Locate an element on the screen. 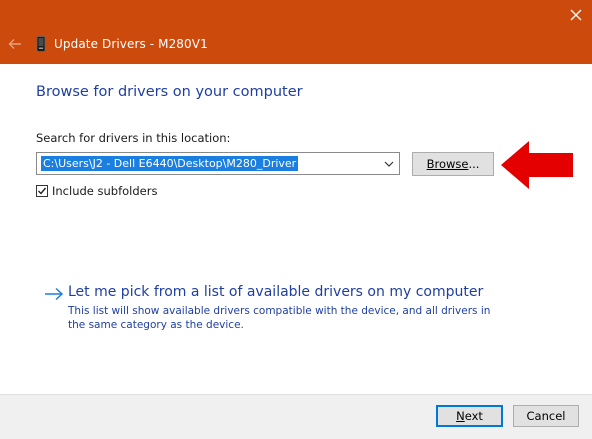 The width and height of the screenshot is (592, 439). include-subfolders-checkbox is located at coordinates (42, 191).